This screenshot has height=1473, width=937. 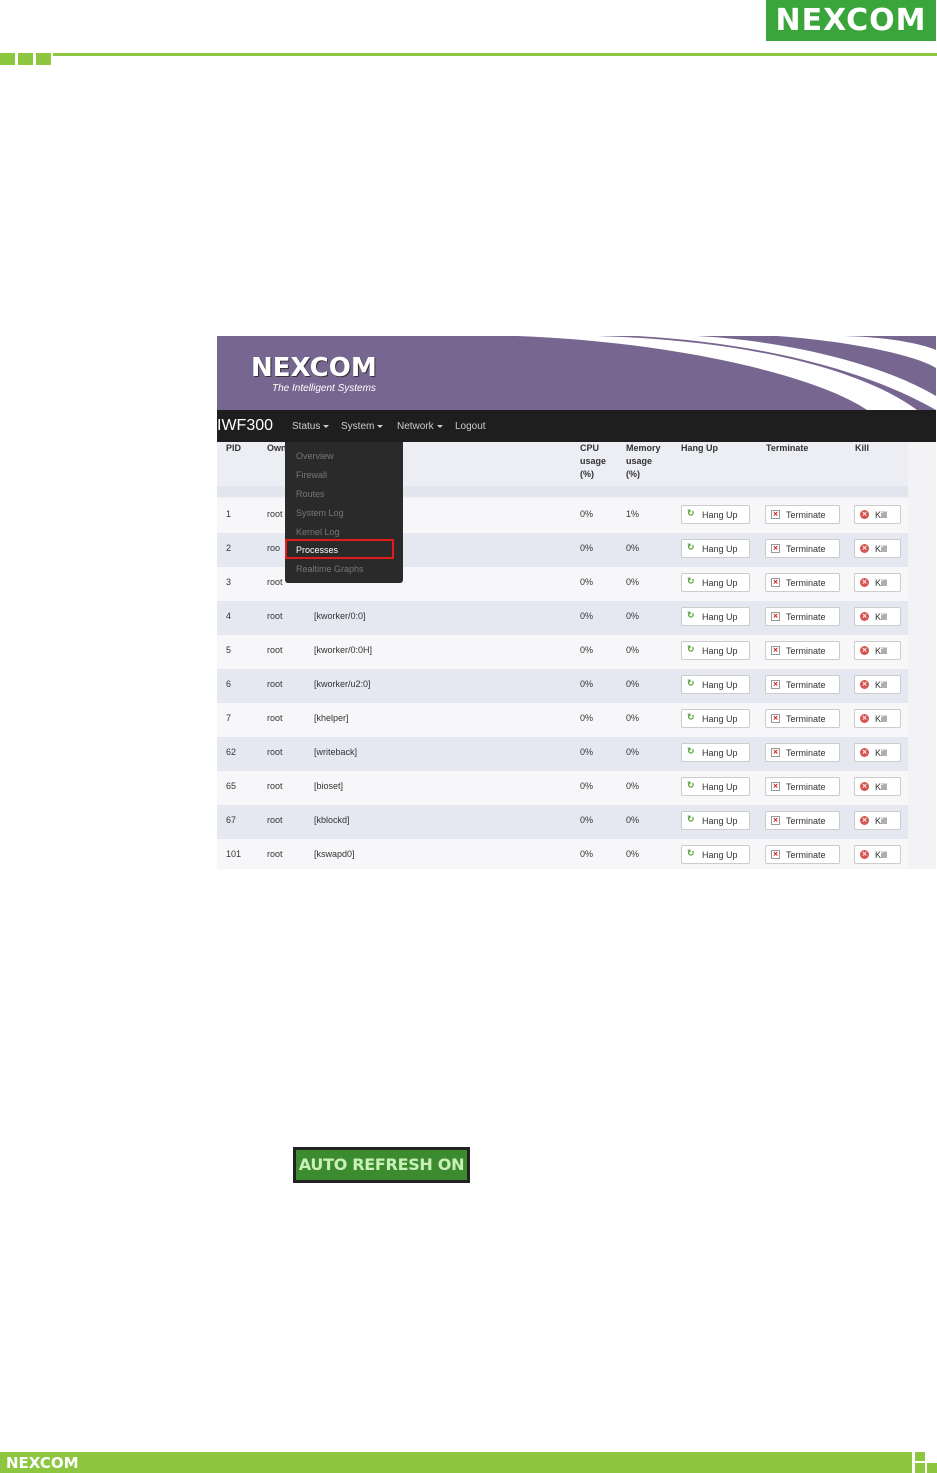 What do you see at coordinates (229, 718) in the screenshot?
I see `cell-pid: 7` at bounding box center [229, 718].